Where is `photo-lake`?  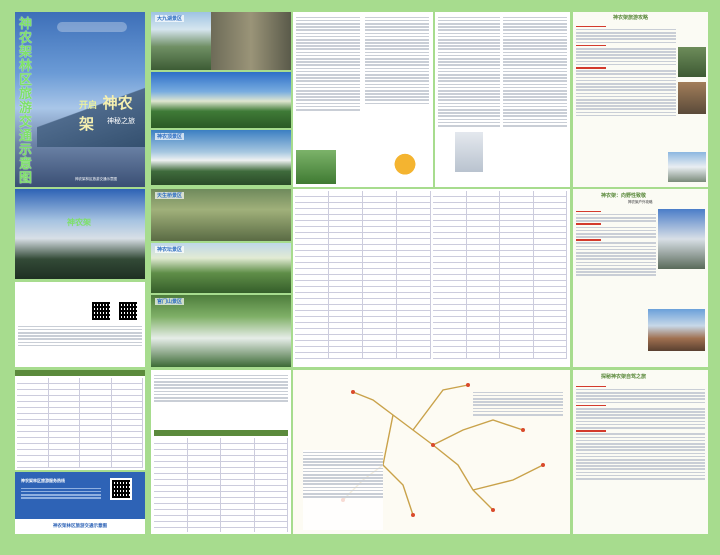
photo-lake is located at coordinates (221, 100).